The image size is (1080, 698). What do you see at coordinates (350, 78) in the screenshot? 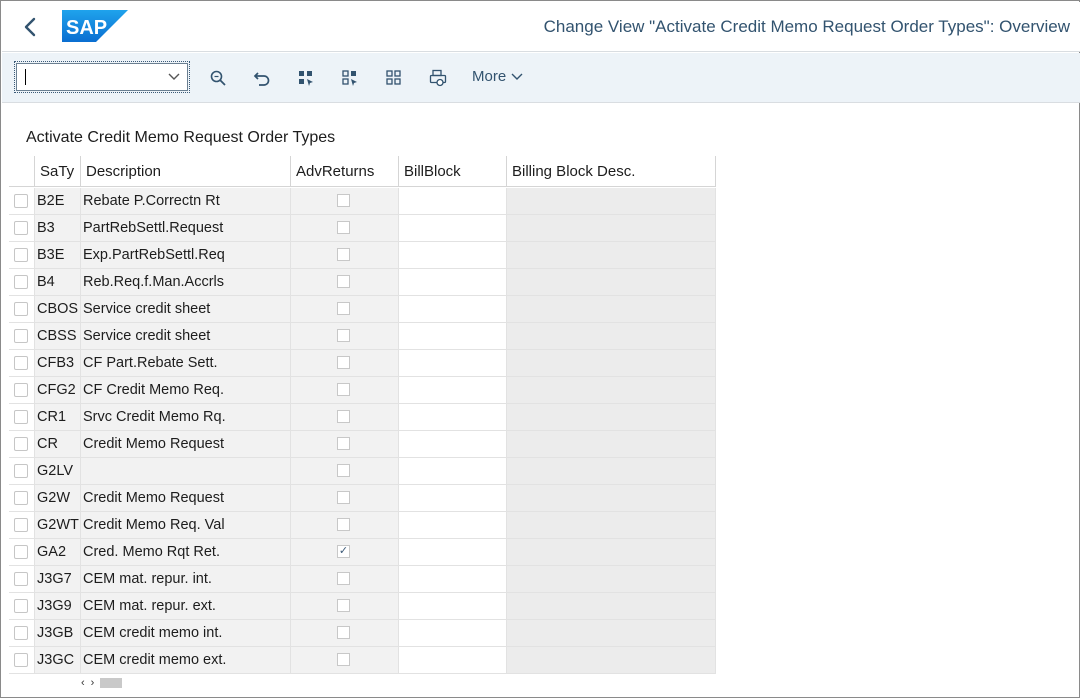
I see `deselect-all-icon` at bounding box center [350, 78].